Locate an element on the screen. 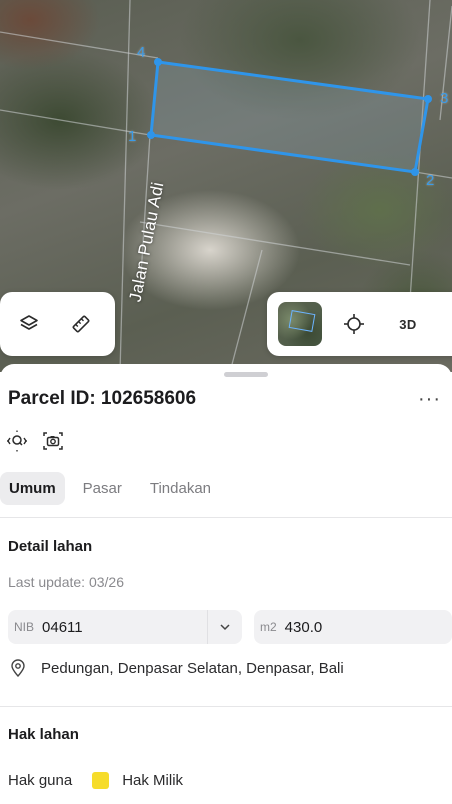 This screenshot has width=452, height=804. zoom-to-parcel-button is located at coordinates (17, 441).